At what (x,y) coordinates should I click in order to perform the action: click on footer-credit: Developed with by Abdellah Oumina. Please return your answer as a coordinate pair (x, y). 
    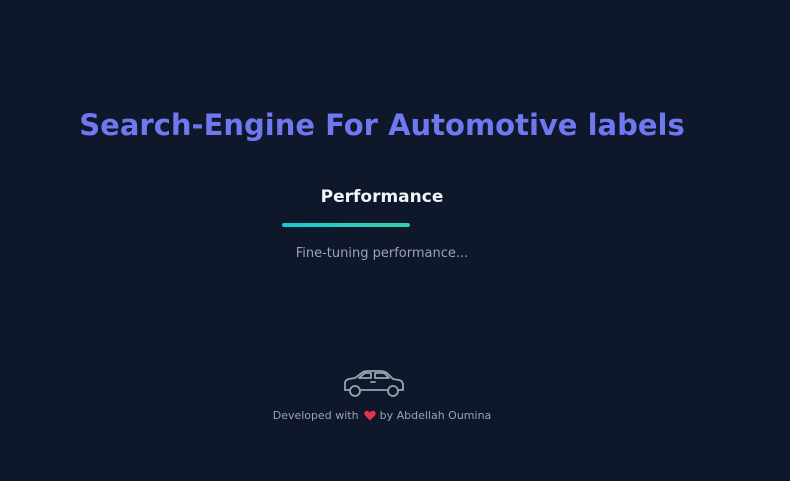
    Looking at the image, I should click on (382, 415).